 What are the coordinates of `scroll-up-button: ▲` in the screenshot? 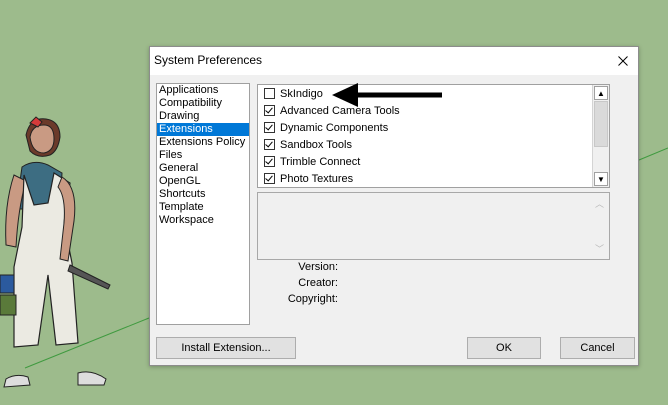 It's located at (601, 93).